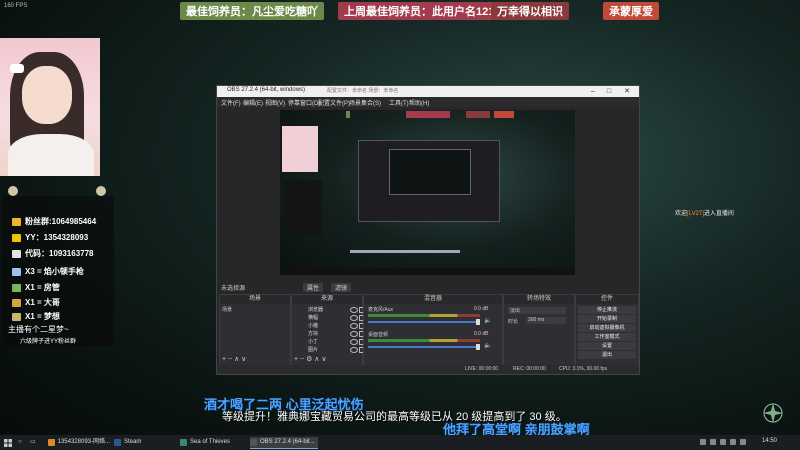  I want to click on network-icon, so click(733, 442).